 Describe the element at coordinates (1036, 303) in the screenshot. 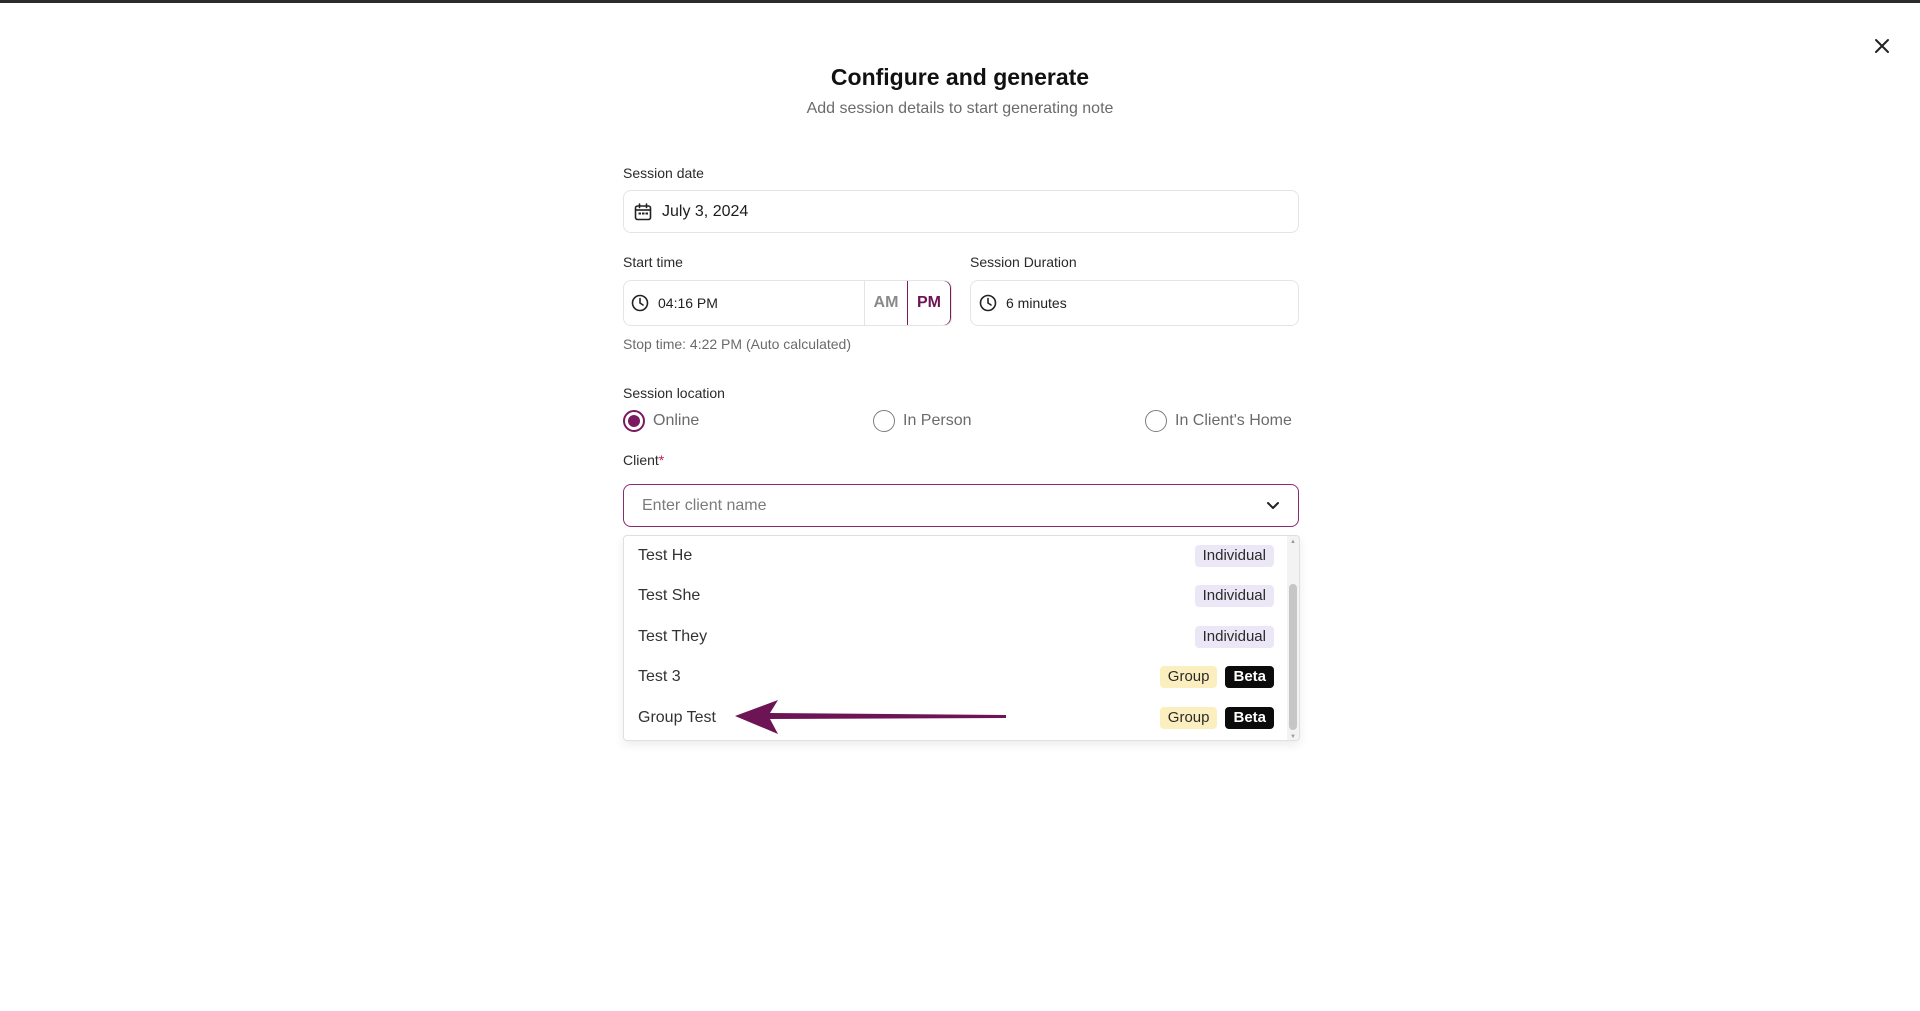

I see `session-duration-value: 6 minutes` at that location.